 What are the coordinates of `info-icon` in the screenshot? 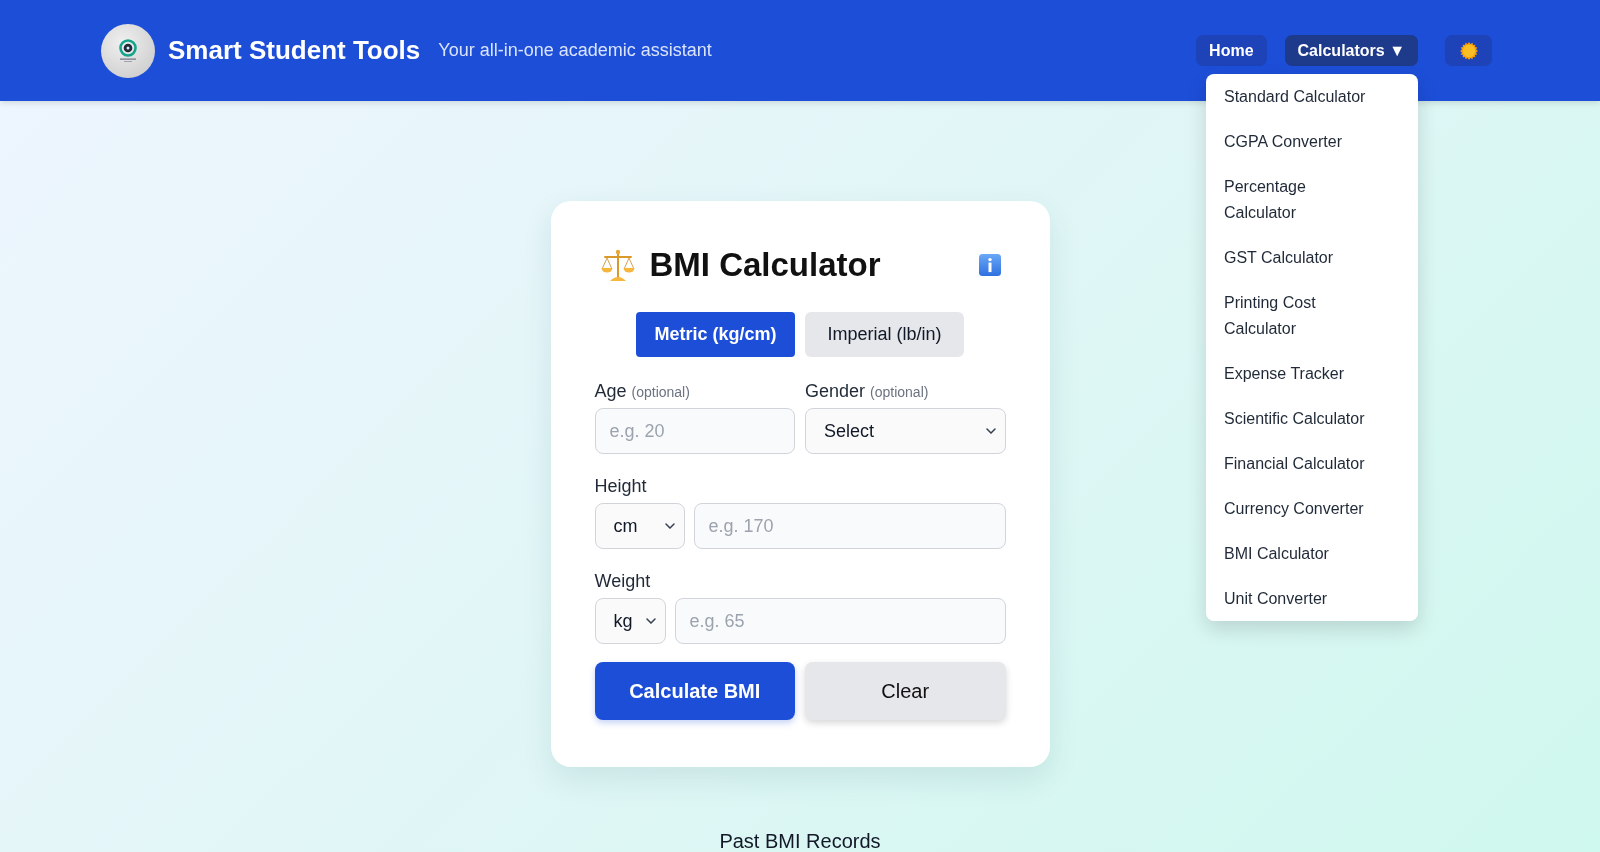 It's located at (989, 265).